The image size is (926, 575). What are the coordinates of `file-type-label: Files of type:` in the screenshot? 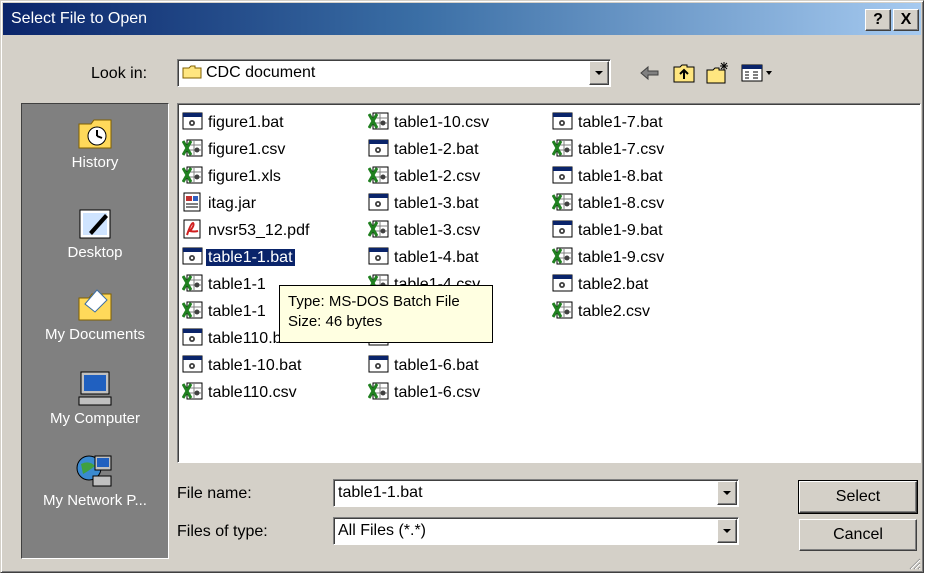 It's located at (222, 531).